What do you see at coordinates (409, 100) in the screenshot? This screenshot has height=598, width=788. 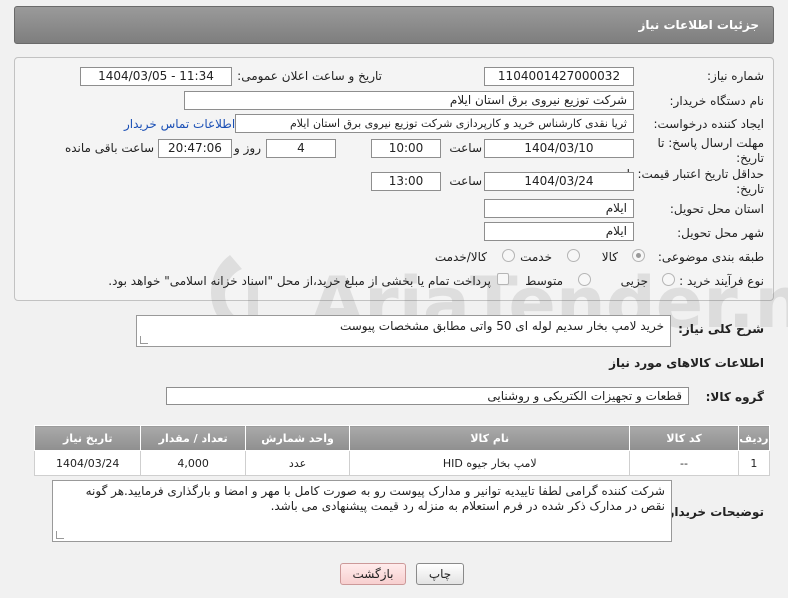 I see `buyer-org-field: شرکت توزیع نیروی برق استان ایلام` at bounding box center [409, 100].